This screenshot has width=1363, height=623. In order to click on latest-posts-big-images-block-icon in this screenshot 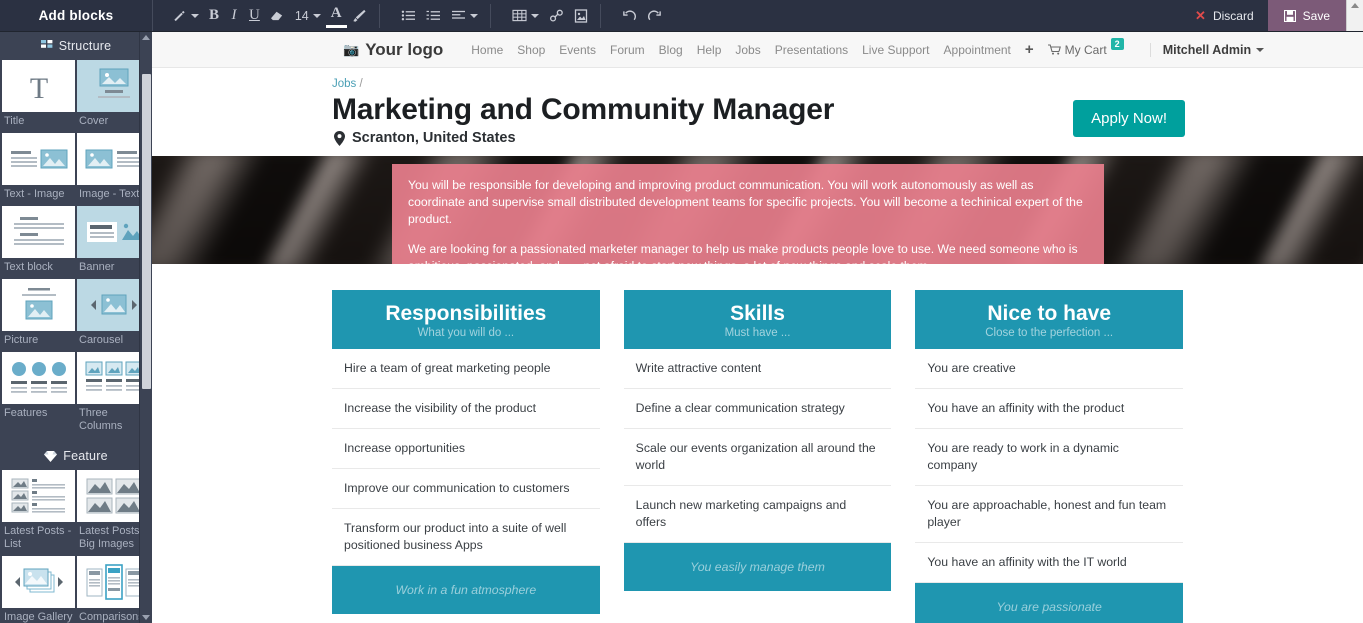, I will do `click(113, 496)`.